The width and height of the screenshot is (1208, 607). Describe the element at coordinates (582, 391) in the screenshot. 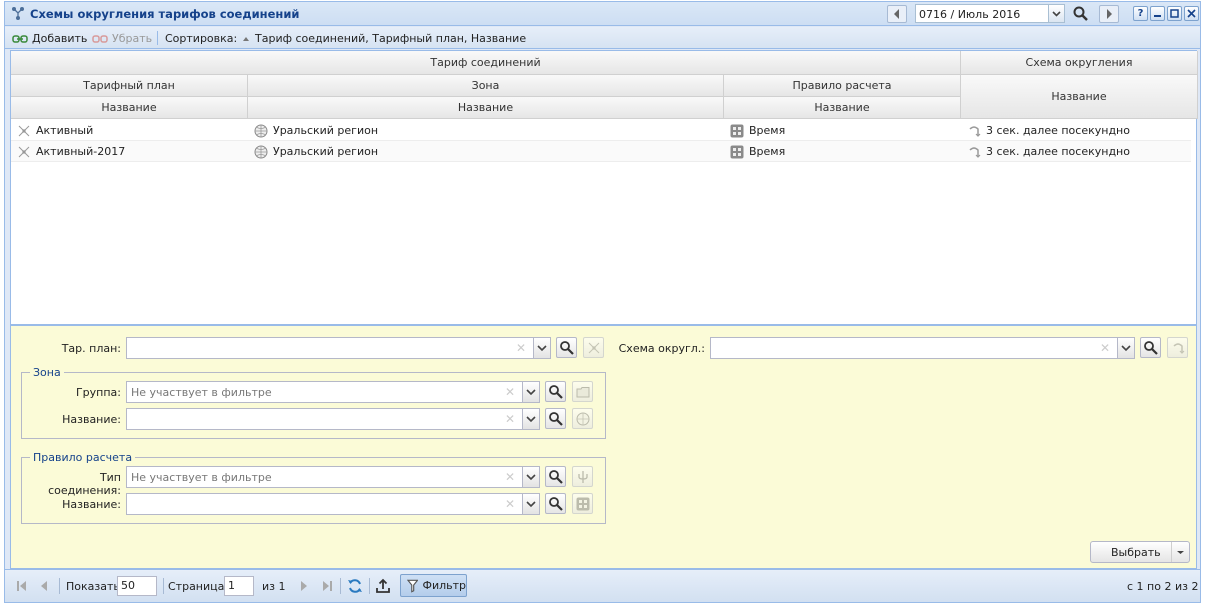

I see `zone-group-open-button` at that location.